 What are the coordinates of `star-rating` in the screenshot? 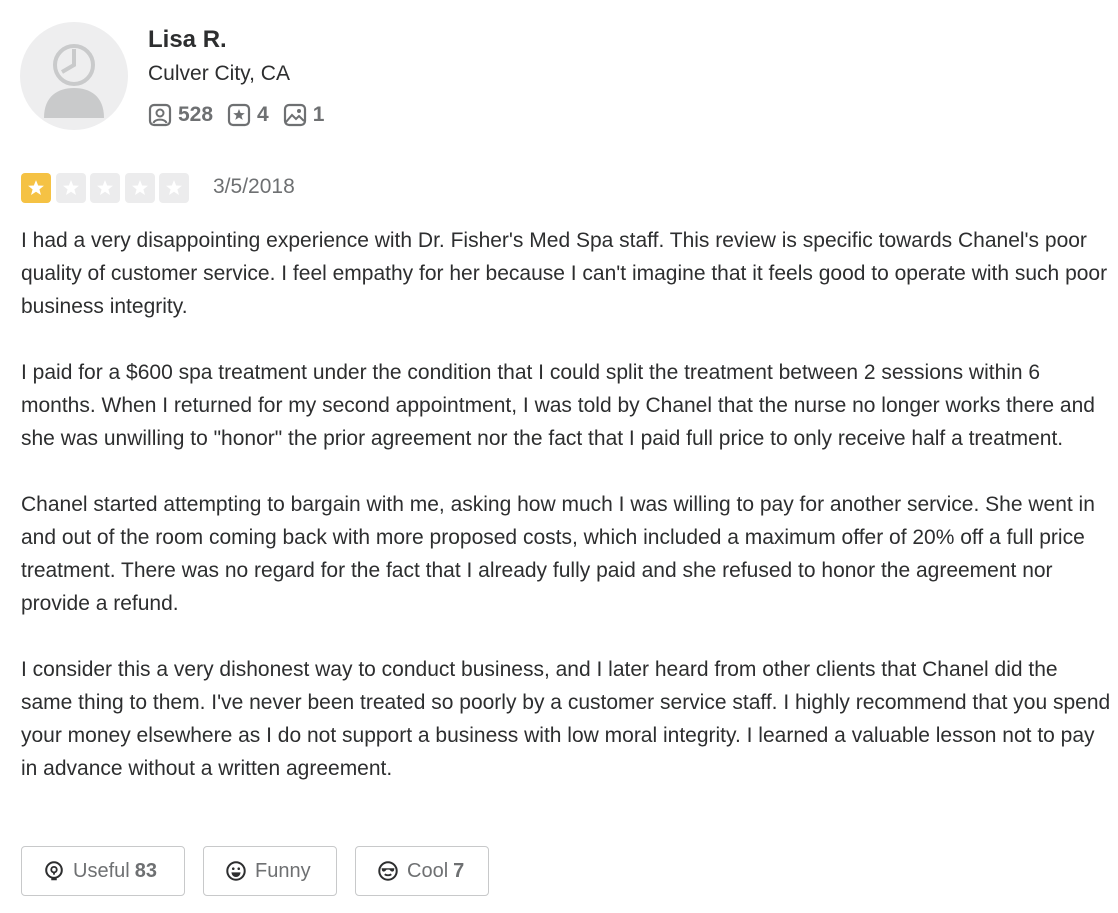 It's located at (107, 188).